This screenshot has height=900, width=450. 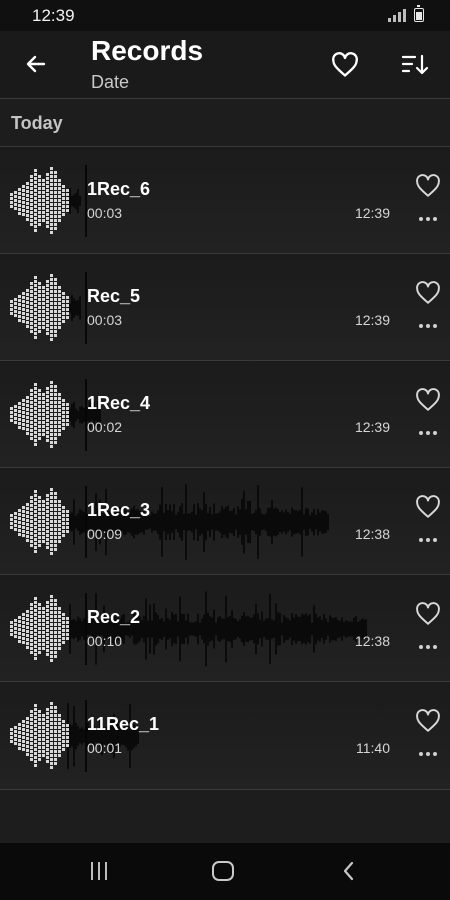 I want to click on status-bar: 12:39, so click(x=225, y=15).